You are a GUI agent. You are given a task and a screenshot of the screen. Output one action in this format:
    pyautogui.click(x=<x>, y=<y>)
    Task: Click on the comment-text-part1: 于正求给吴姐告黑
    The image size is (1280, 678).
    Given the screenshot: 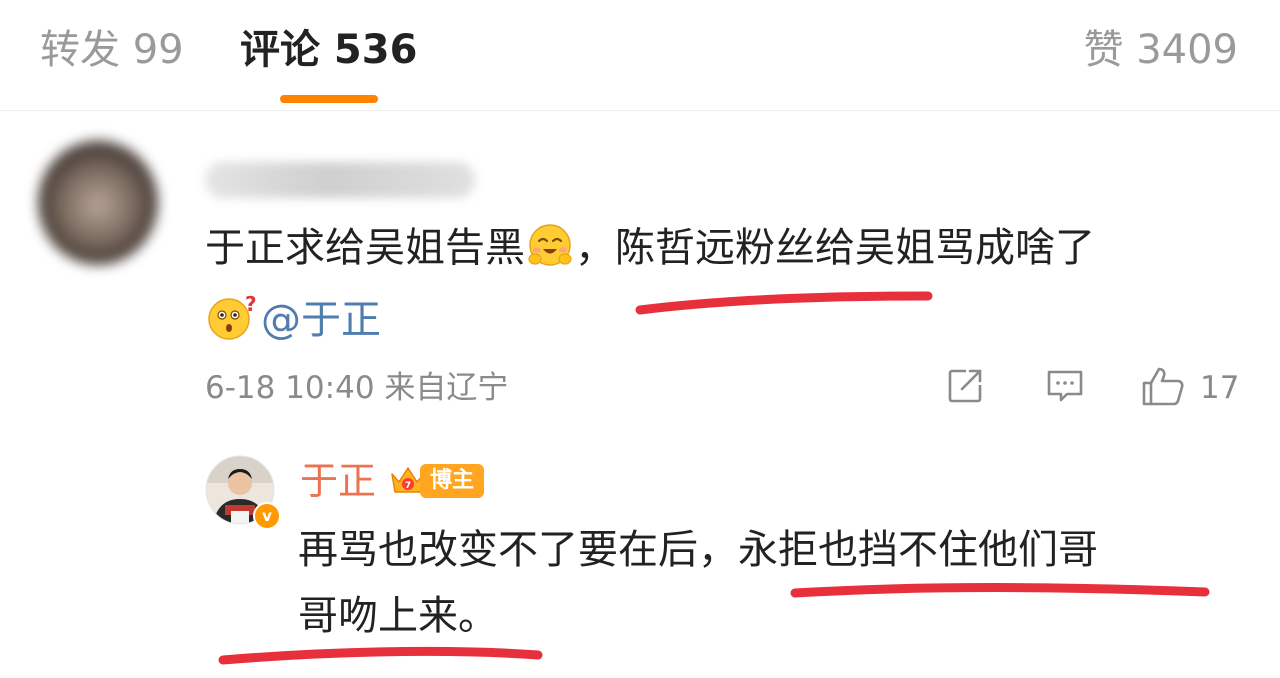 What is the action you would take?
    pyautogui.click(x=365, y=248)
    